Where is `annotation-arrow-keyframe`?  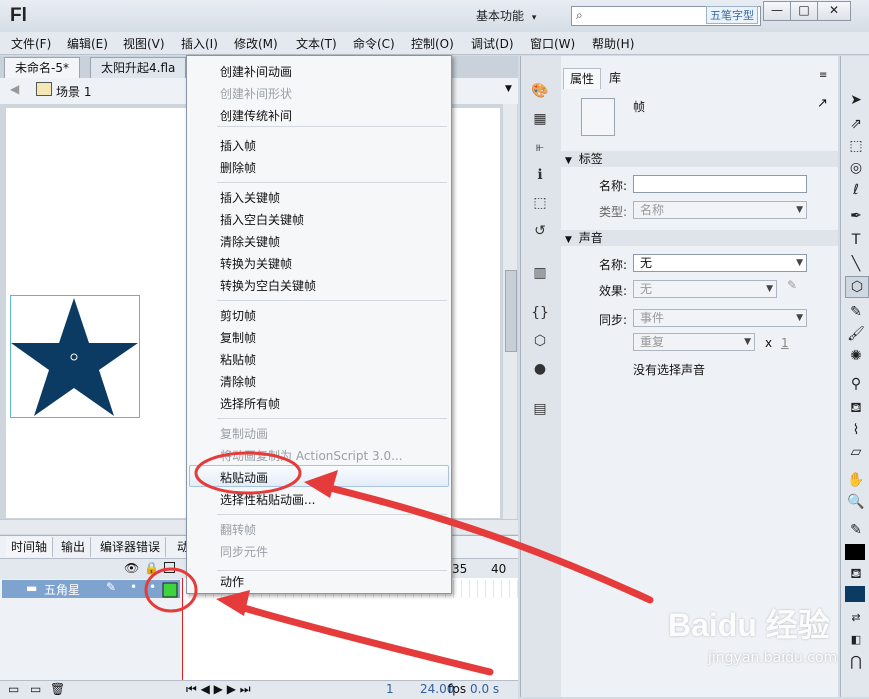 annotation-arrow-keyframe is located at coordinates (362, 638).